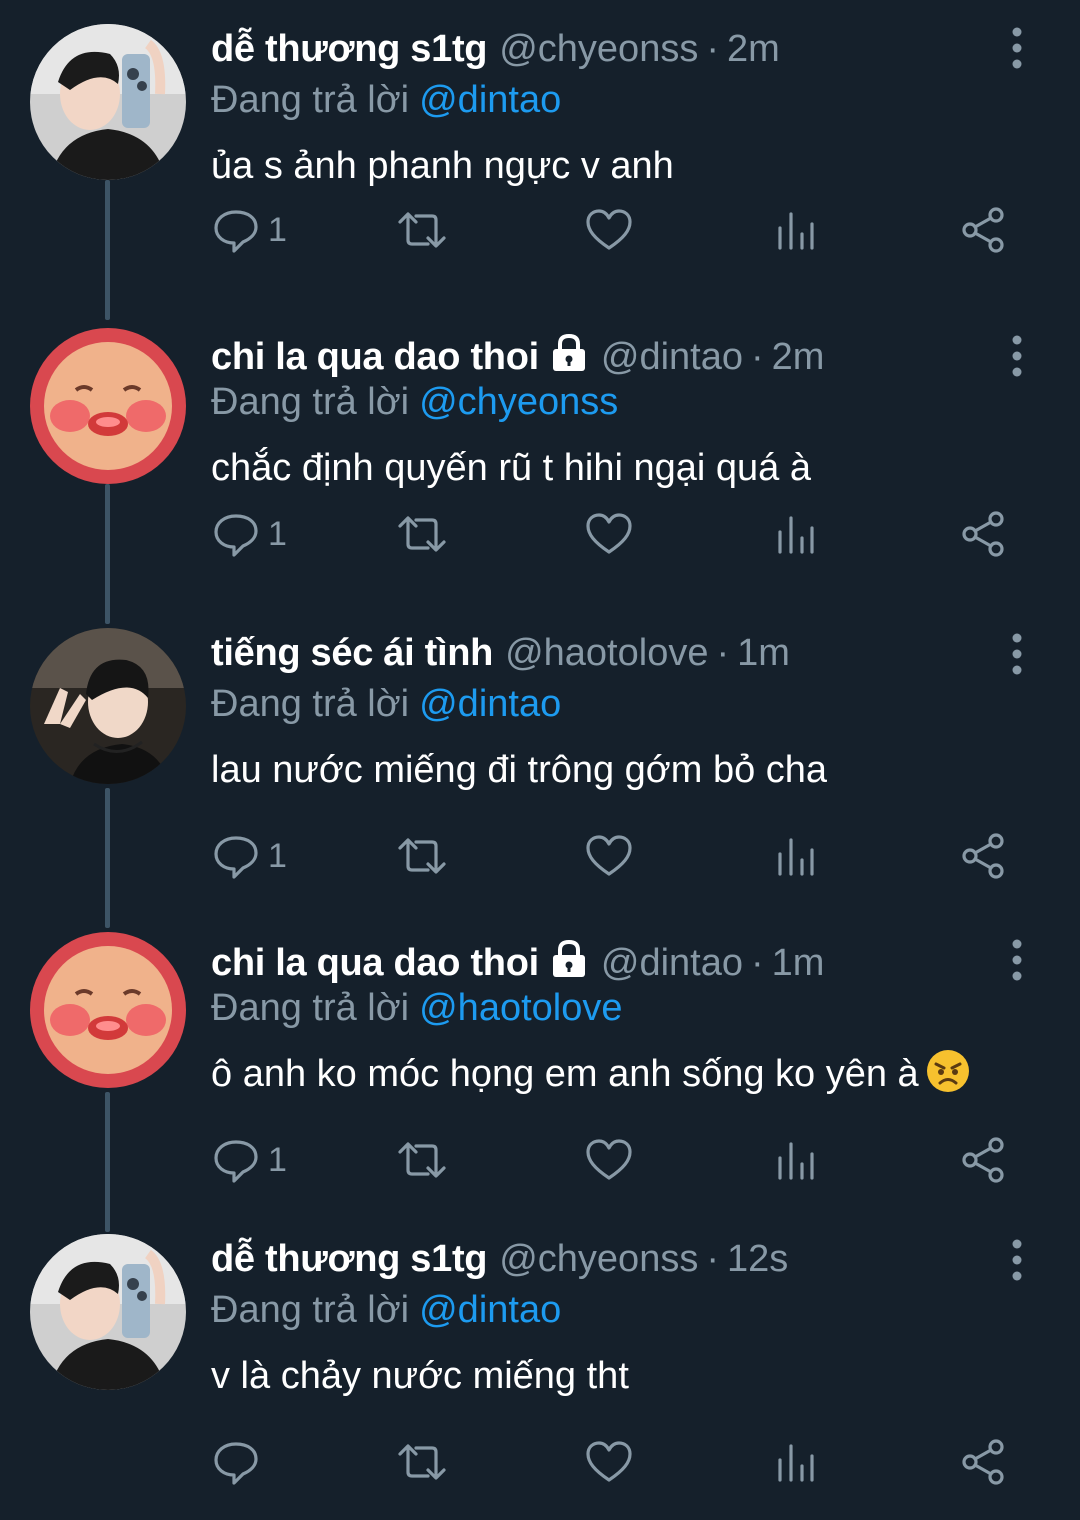 This screenshot has height=1520, width=1080. Describe the element at coordinates (442, 166) in the screenshot. I see `tweet-text: ủa s ảnh phanh ngực v anh` at that location.